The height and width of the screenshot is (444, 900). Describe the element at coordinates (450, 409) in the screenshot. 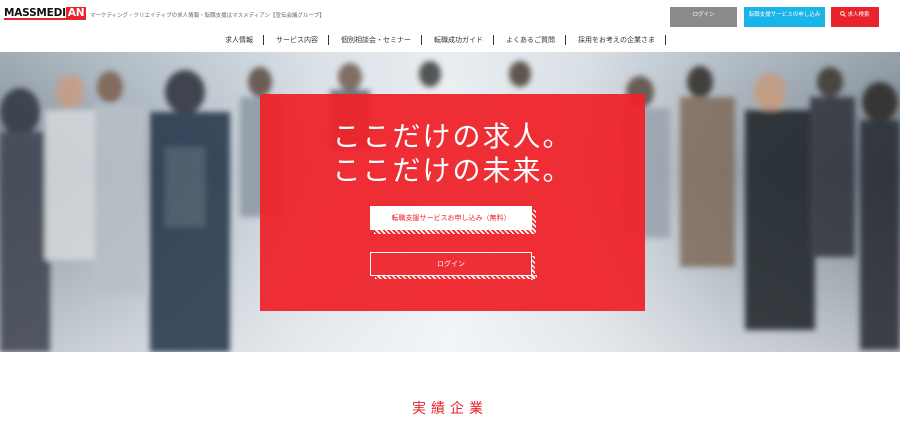

I see `section-title-client-companies: 実績企業` at that location.